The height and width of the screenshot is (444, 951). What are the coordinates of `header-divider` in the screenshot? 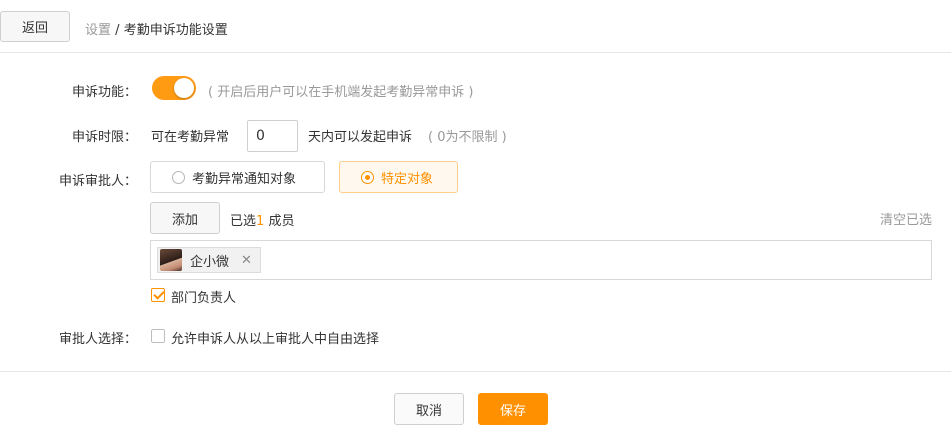 It's located at (475, 52).